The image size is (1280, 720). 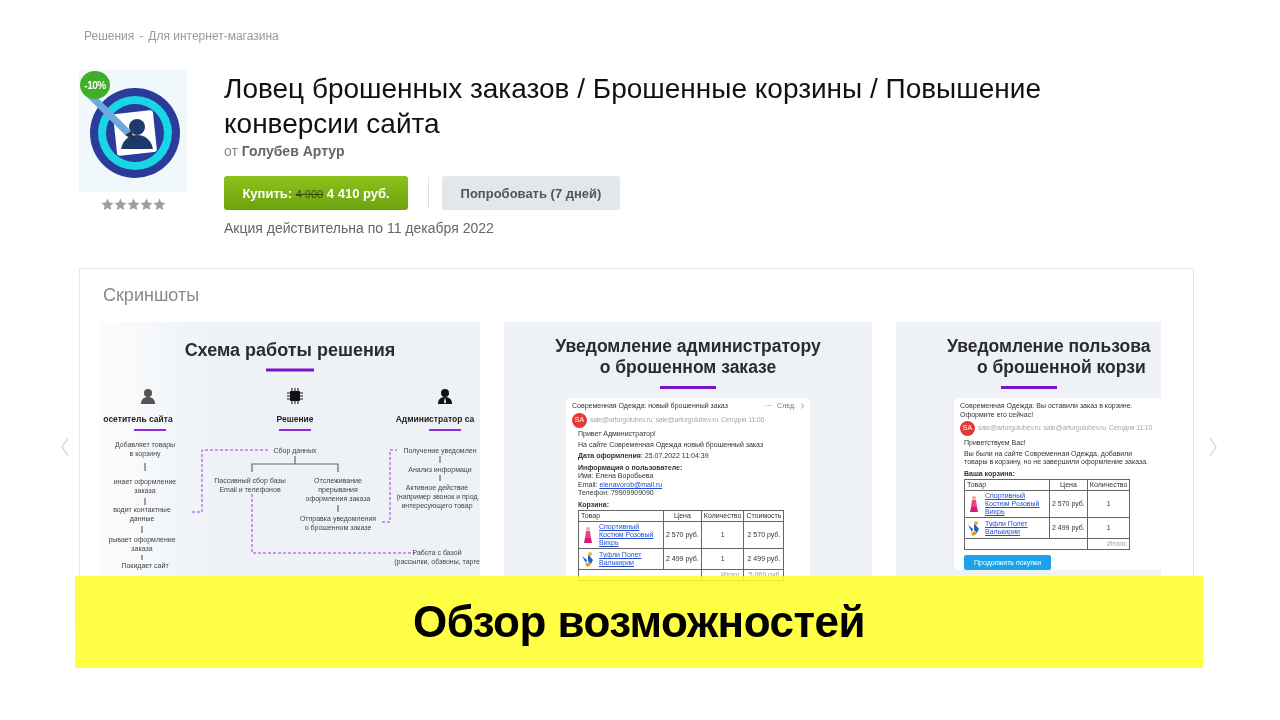 I want to click on person-icon, so click(x=148, y=396).